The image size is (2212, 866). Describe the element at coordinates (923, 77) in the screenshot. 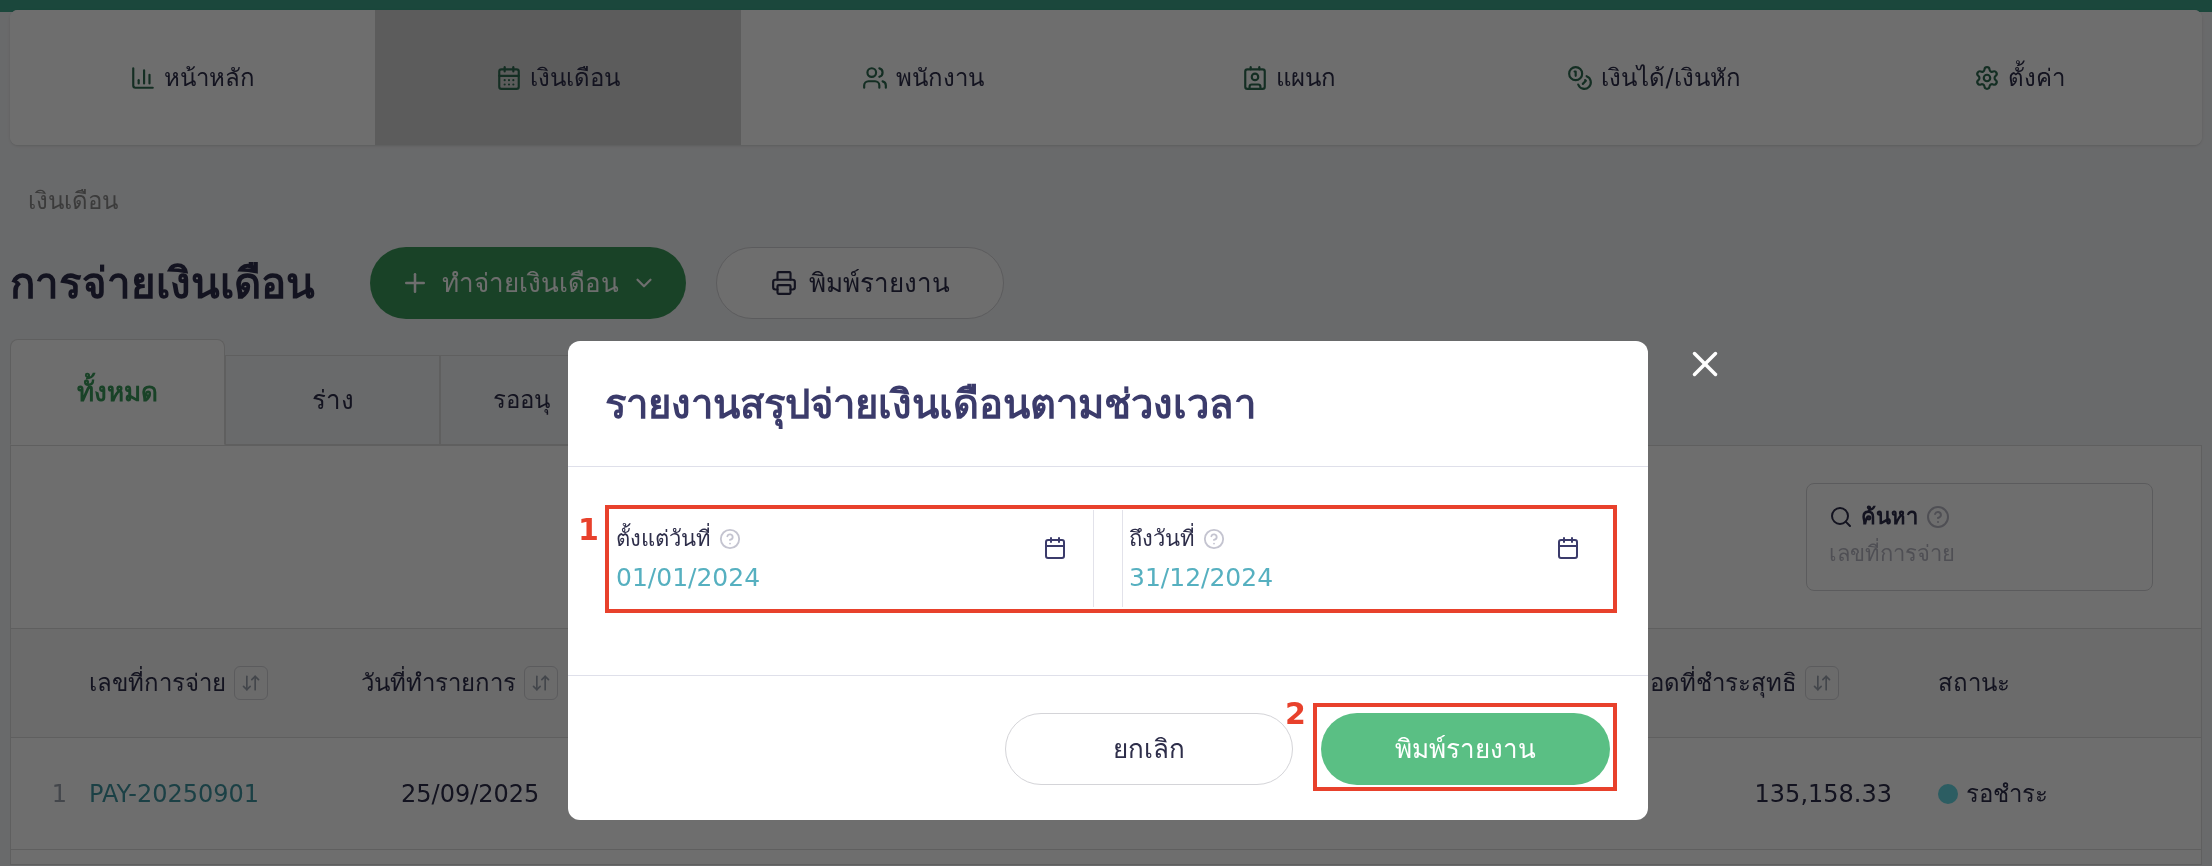

I see `nav-tab: พนักงาน` at that location.